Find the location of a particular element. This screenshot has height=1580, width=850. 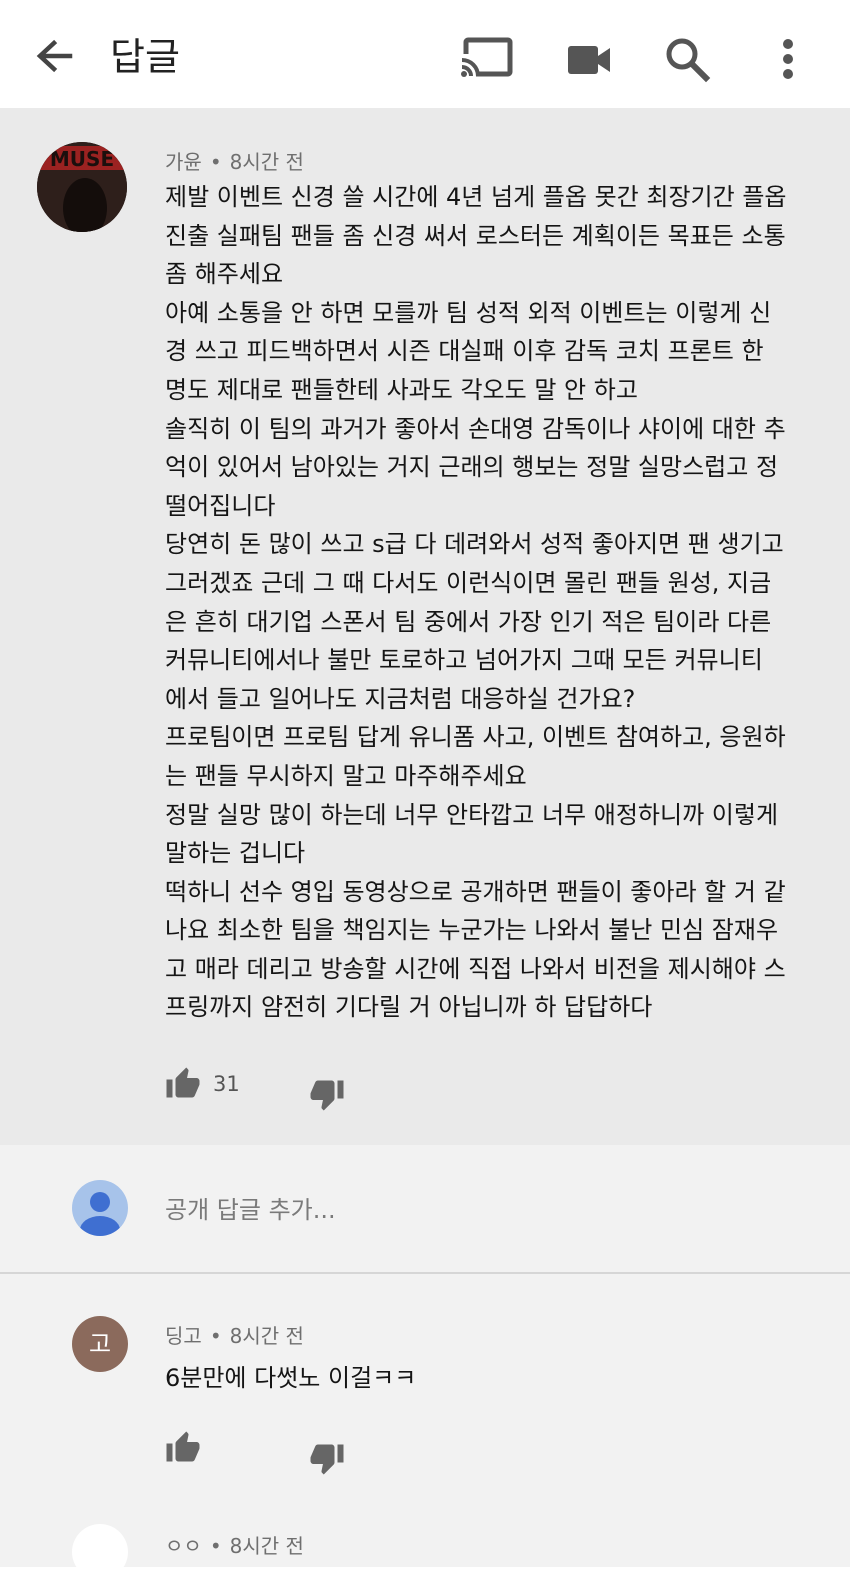

user-avatar is located at coordinates (100, 1208).